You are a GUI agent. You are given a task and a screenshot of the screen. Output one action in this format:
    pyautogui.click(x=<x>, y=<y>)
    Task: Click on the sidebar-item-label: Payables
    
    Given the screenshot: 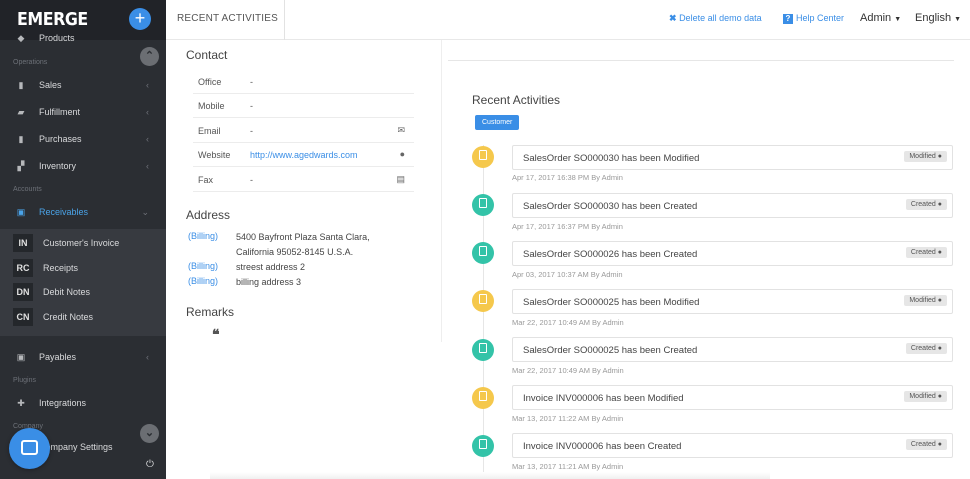 What is the action you would take?
    pyautogui.click(x=58, y=357)
    